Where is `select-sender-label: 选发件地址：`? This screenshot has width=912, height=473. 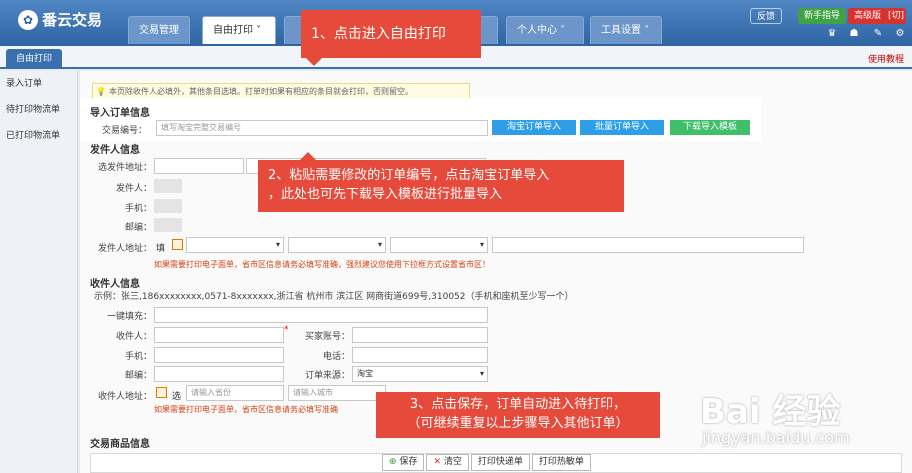
select-sender-label: 选发件地址： is located at coordinates (124, 168).